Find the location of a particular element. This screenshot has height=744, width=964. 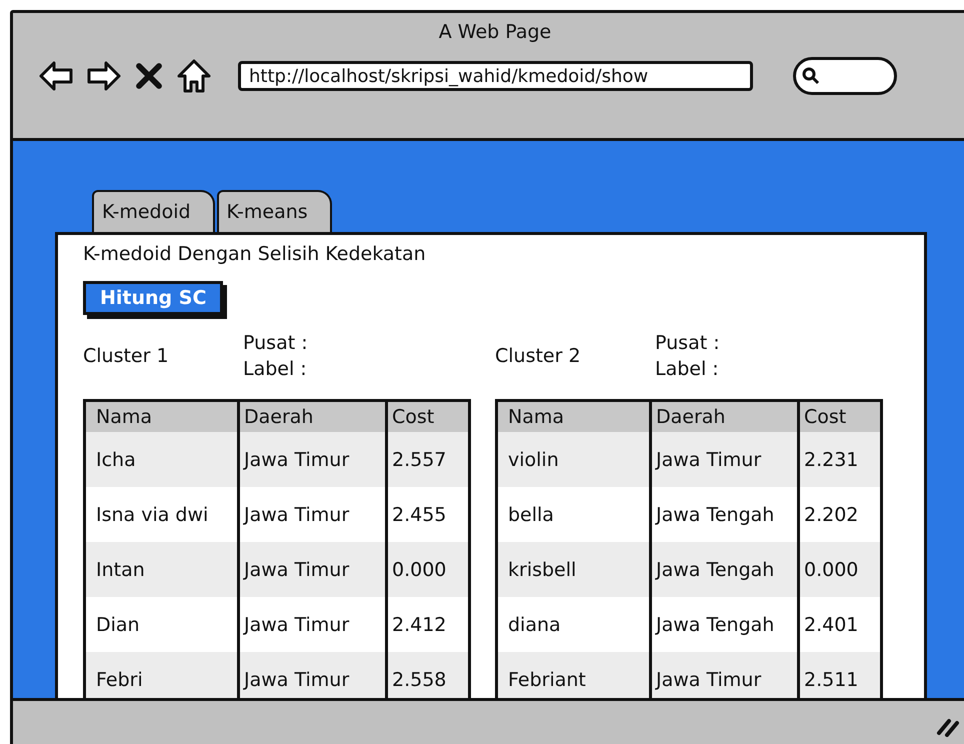

table-cell: Intan is located at coordinates (161, 569).